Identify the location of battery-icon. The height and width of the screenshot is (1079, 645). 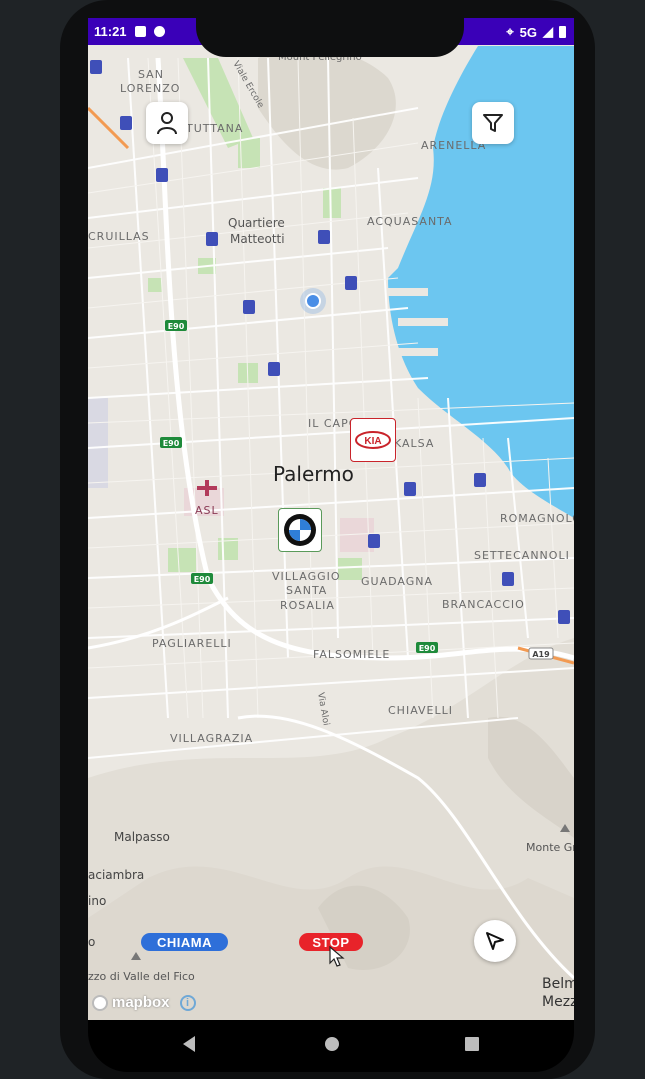
(562, 32).